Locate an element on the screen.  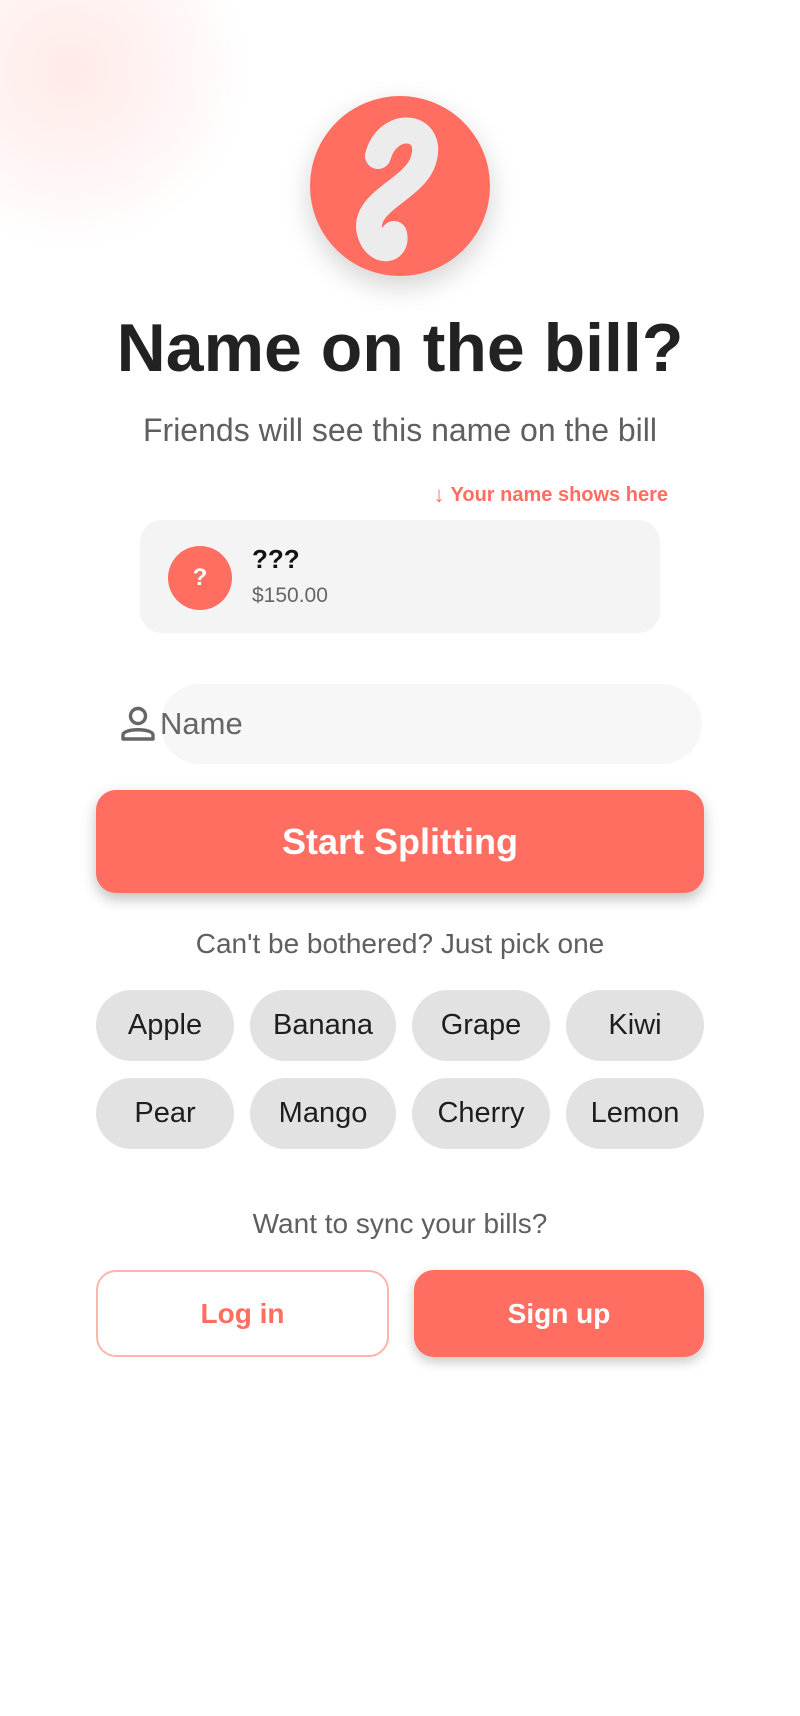
preview-hint-label: Your name shows here is located at coordinates (559, 495).